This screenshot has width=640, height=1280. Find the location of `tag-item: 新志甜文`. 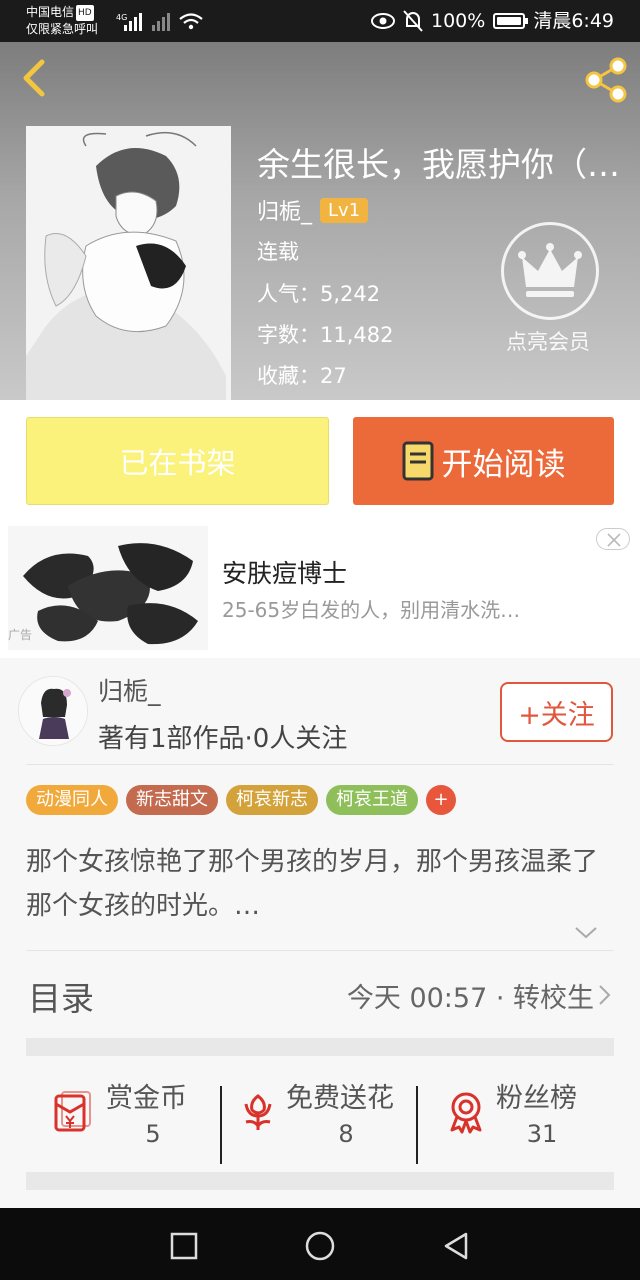

tag-item: 新志甜文 is located at coordinates (172, 800).